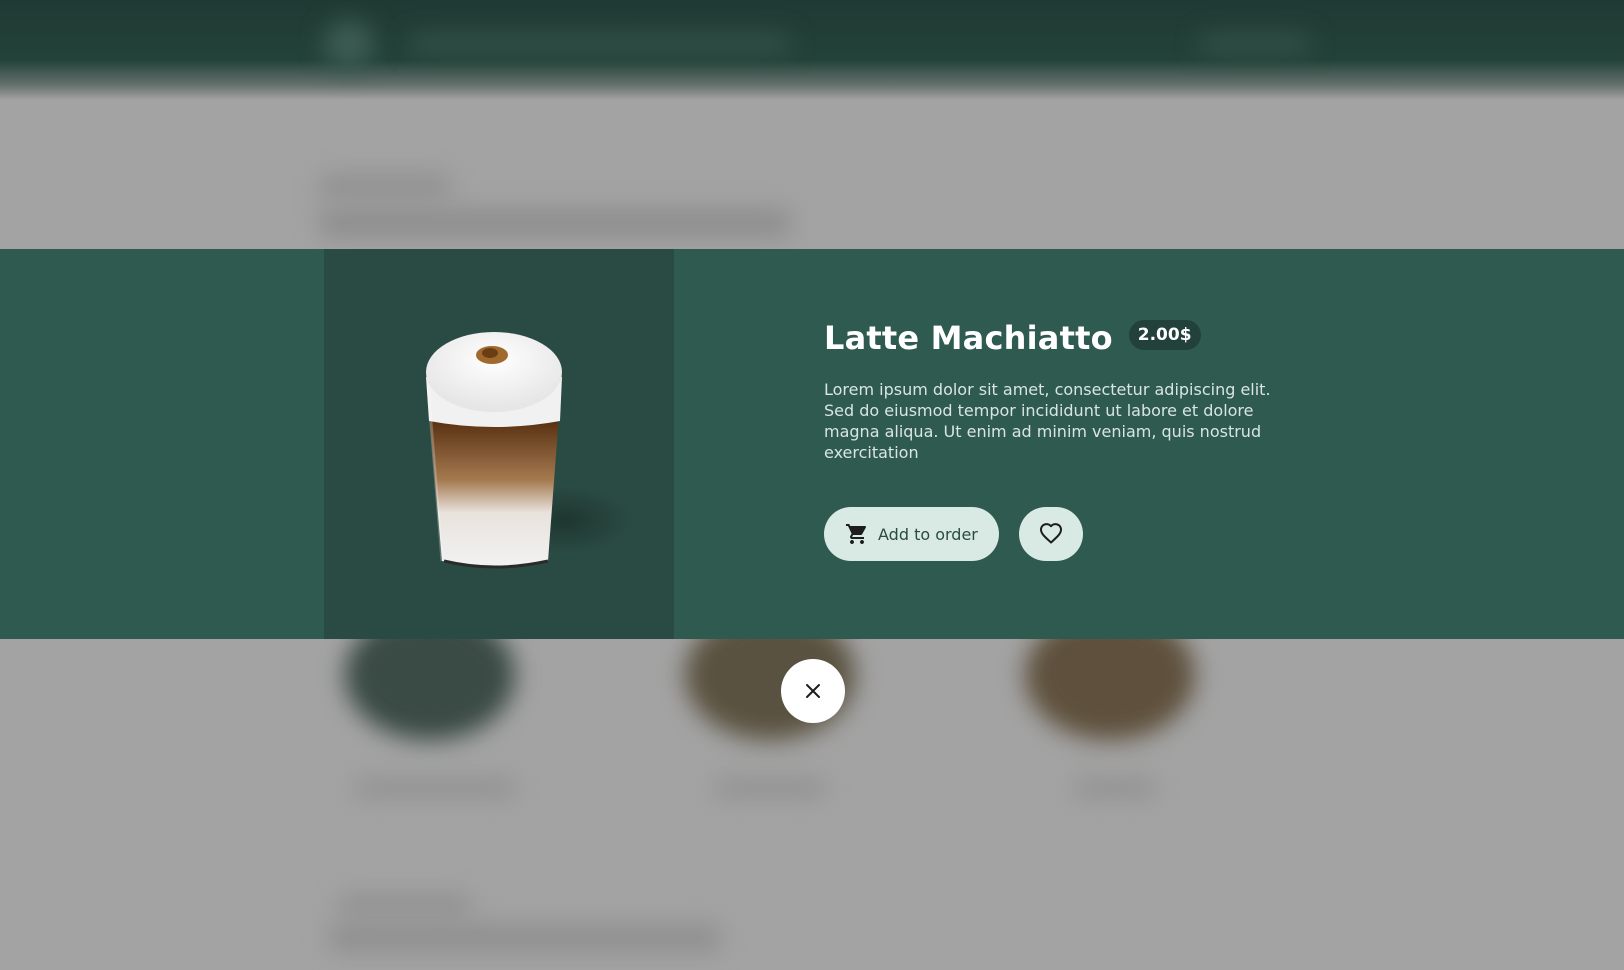 The height and width of the screenshot is (970, 1624). I want to click on background-nav, so click(600, 44).